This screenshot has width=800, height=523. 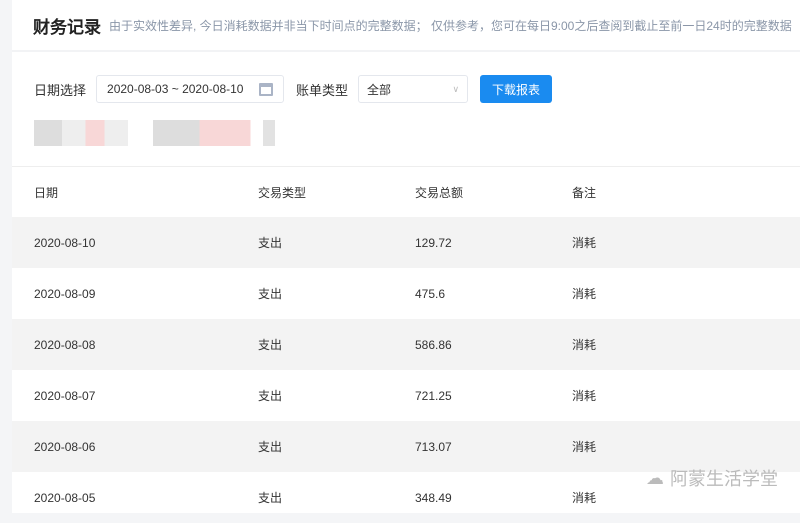 I want to click on table-cell: 129.72, so click(x=433, y=242).